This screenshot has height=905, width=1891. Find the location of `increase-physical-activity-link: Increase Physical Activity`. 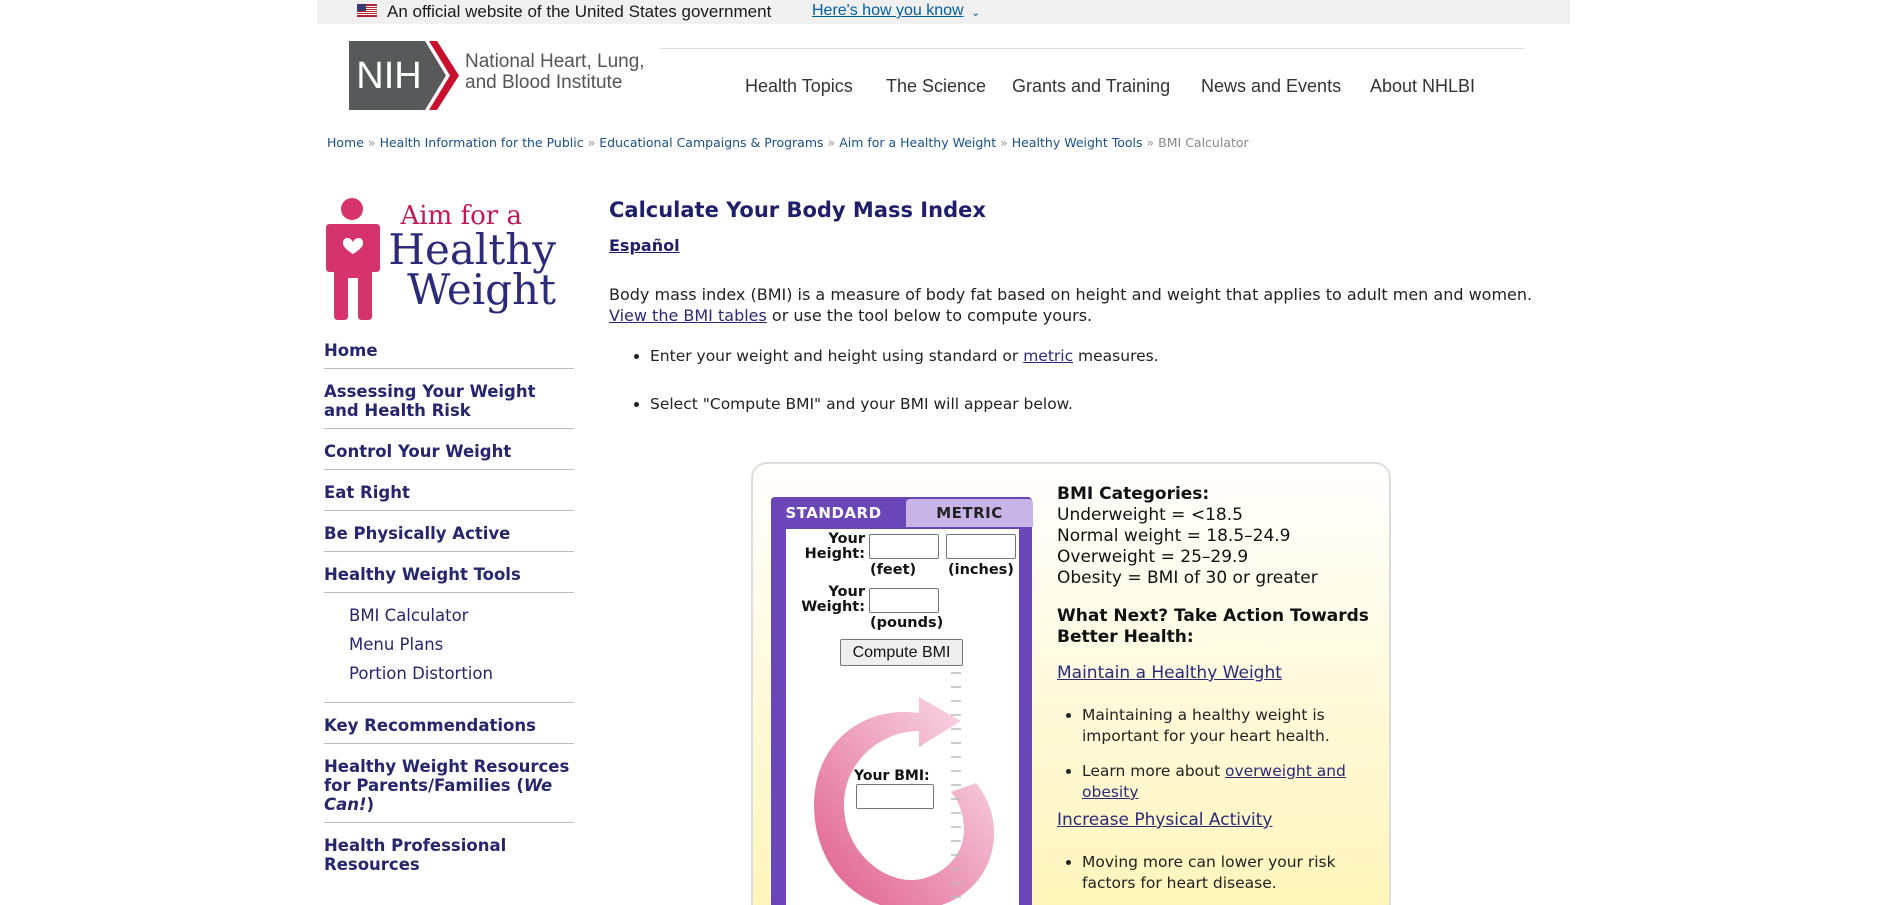

increase-physical-activity-link: Increase Physical Activity is located at coordinates (1164, 820).